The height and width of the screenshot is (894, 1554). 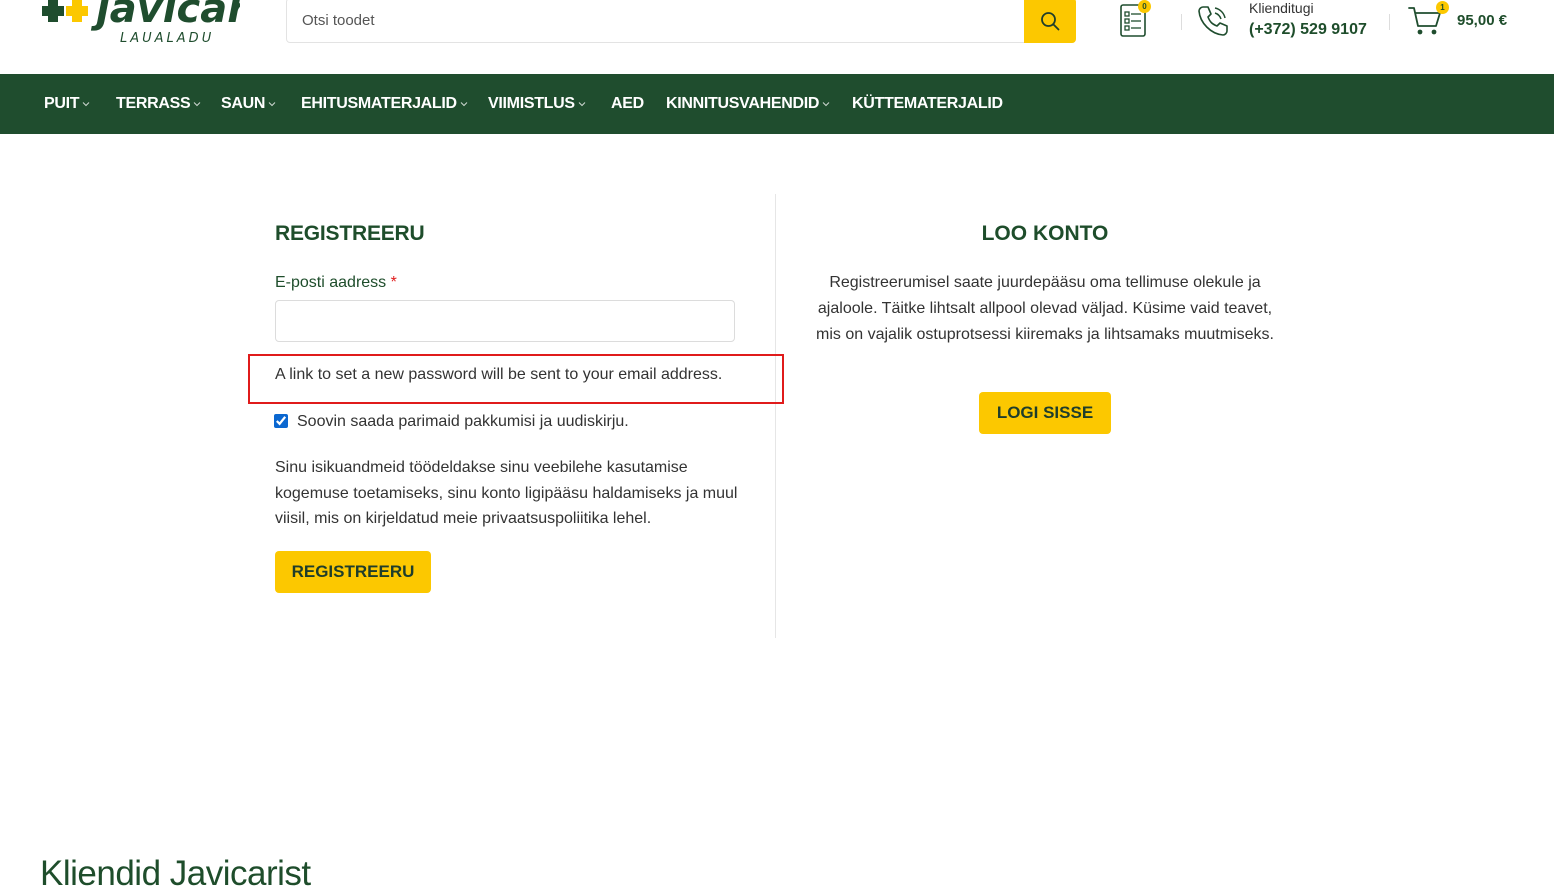 I want to click on search-button, so click(x=1050, y=21).